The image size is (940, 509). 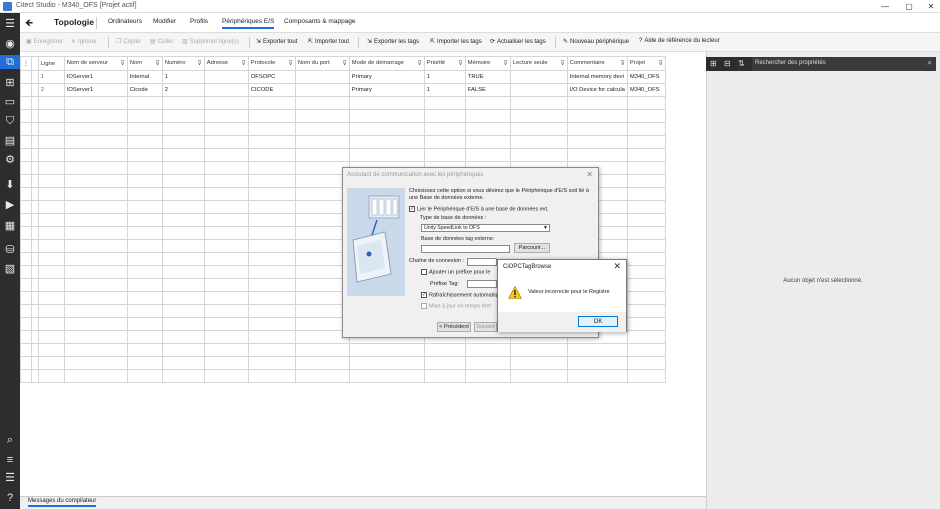 I want to click on table-cell: TRUE, so click(x=487, y=77).